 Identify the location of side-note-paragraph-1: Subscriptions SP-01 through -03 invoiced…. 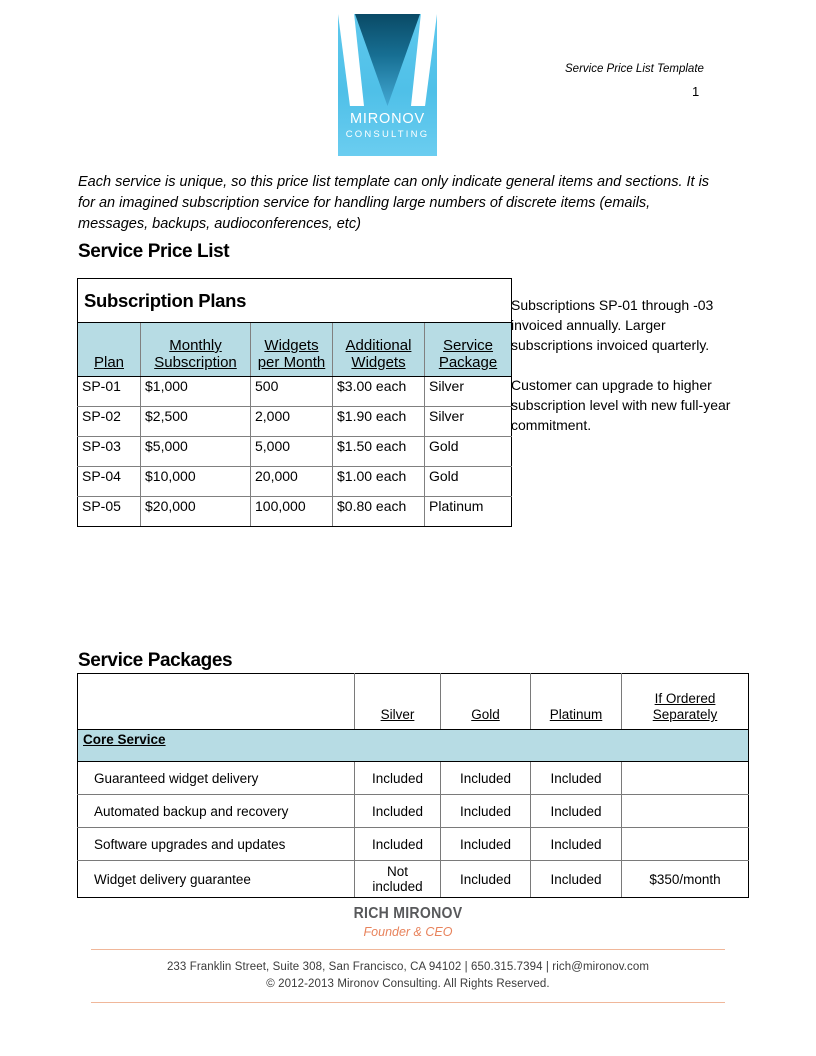
(612, 325).